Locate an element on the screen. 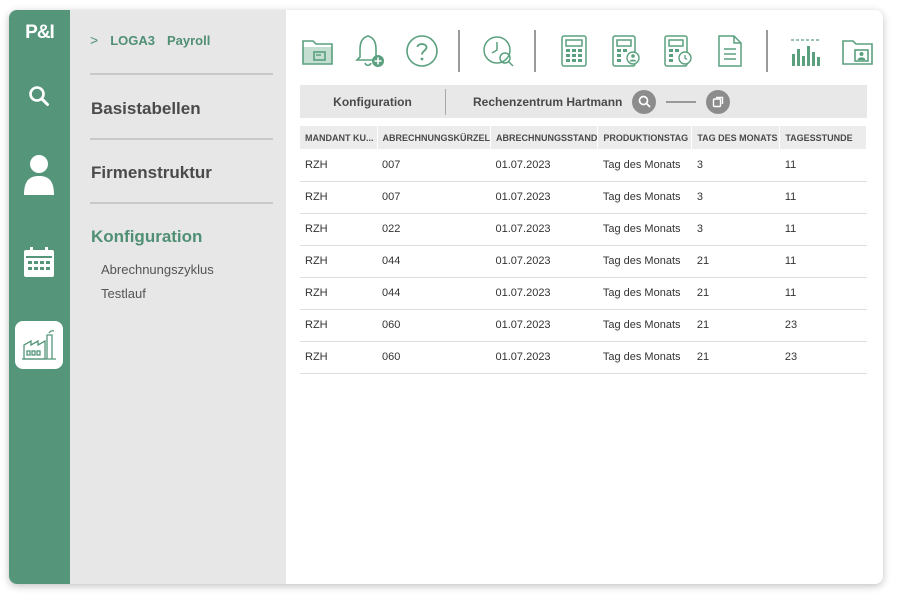  folder-user-icon is located at coordinates (858, 51).